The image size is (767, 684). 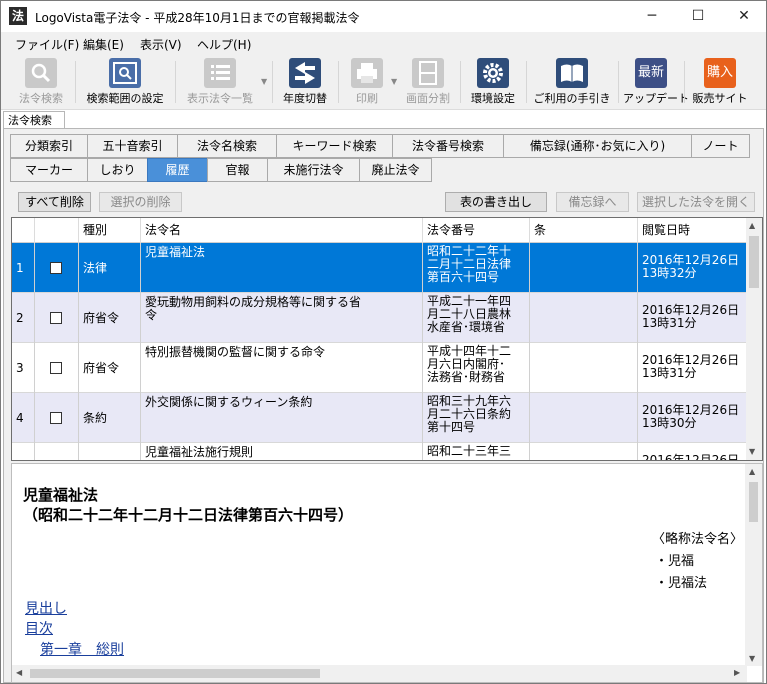 What do you see at coordinates (175, 252) in the screenshot?
I see `name-text: 児童福祉法` at bounding box center [175, 252].